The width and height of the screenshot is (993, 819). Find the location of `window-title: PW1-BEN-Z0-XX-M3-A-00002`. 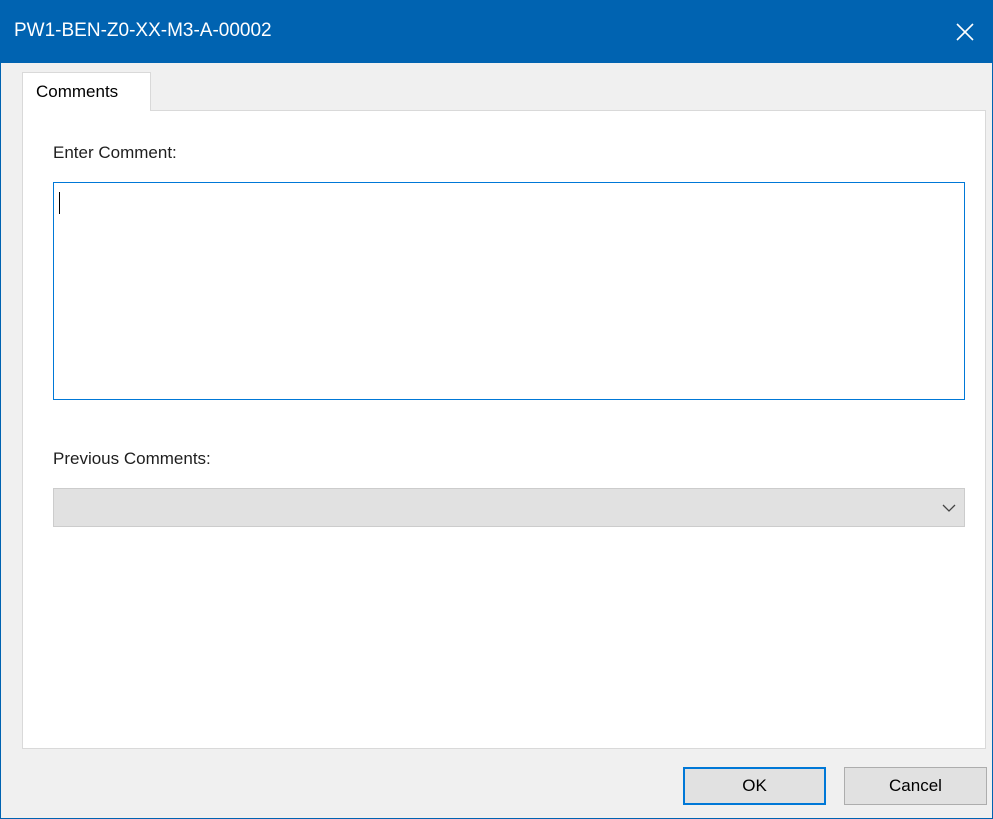

window-title: PW1-BEN-Z0-XX-M3-A-00002 is located at coordinates (143, 30).